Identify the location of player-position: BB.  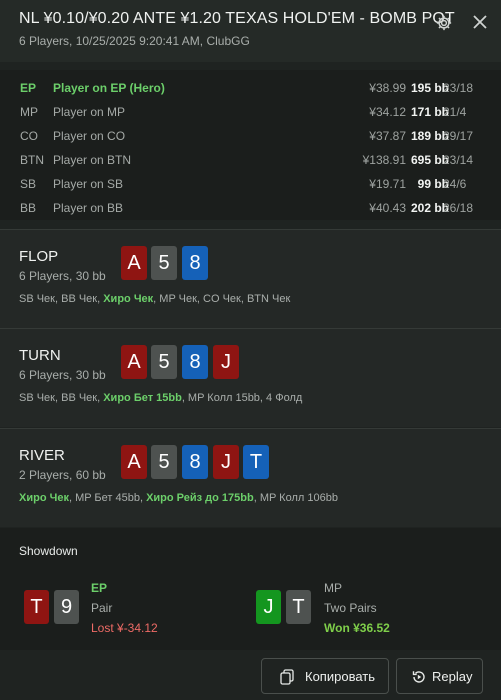
(28, 208).